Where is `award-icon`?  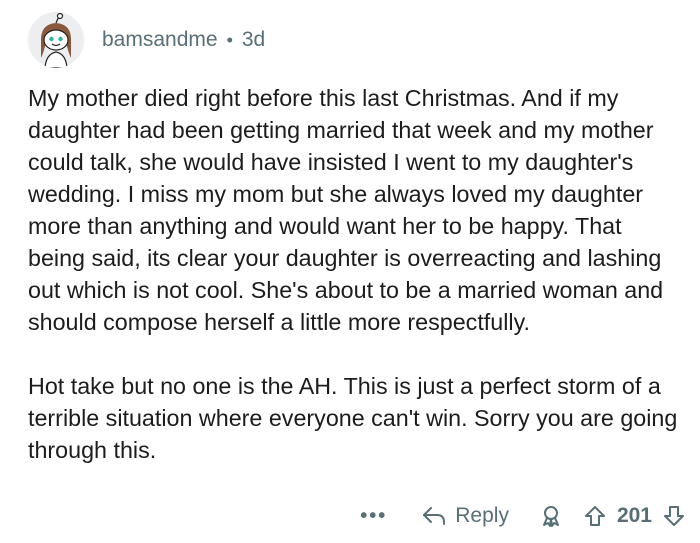
award-icon is located at coordinates (550, 516).